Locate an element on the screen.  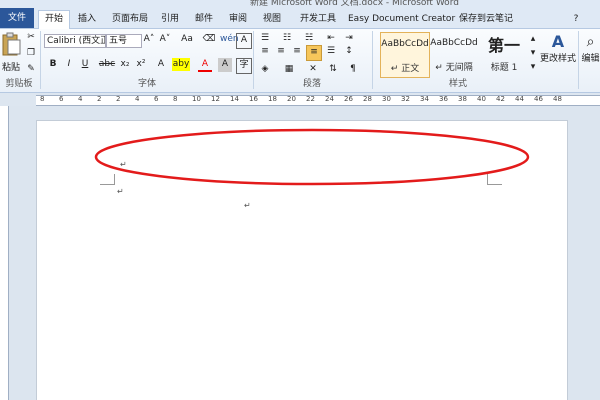
show-marks-icon: ¶ is located at coordinates (353, 70).